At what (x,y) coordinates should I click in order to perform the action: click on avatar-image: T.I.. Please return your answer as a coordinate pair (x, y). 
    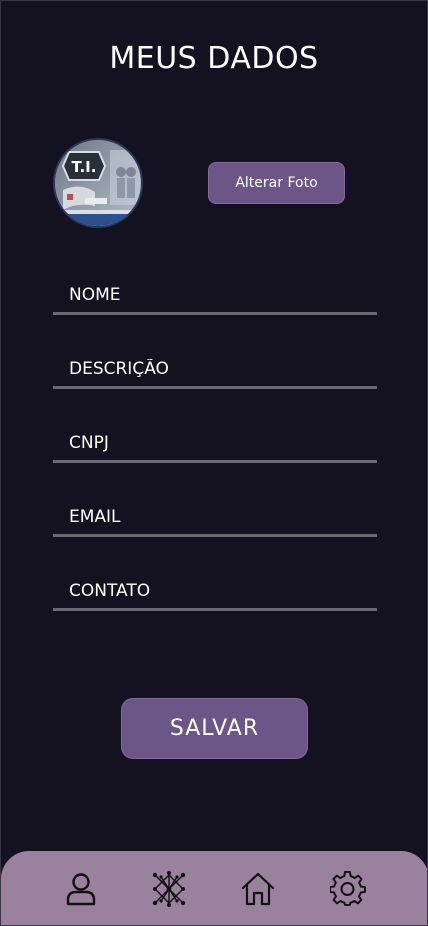
    Looking at the image, I should click on (98, 183).